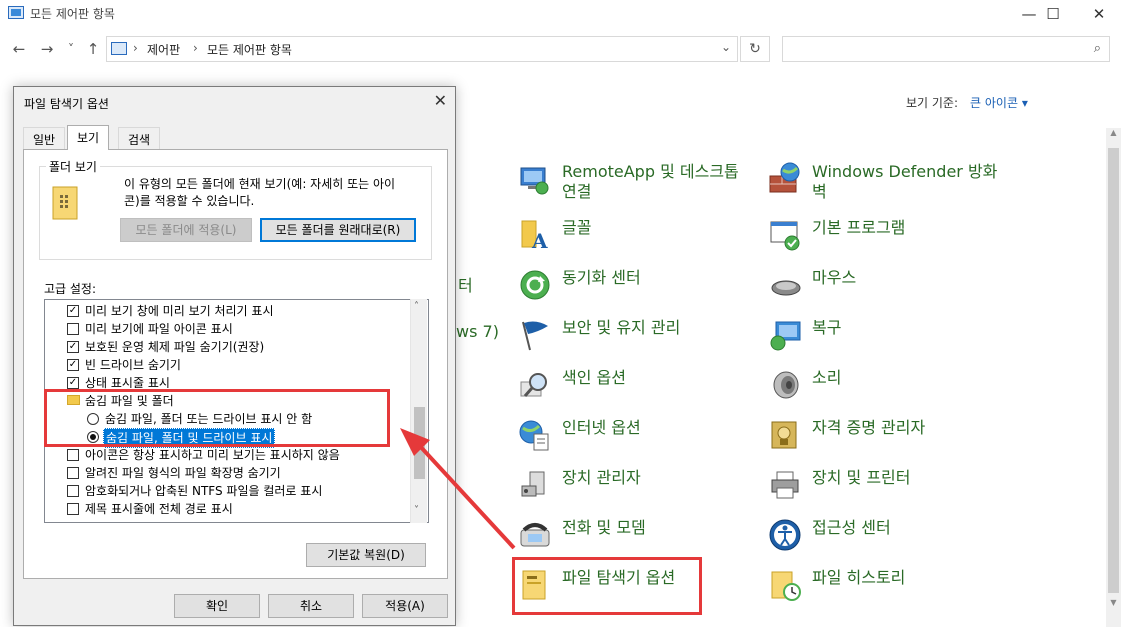 This screenshot has width=1121, height=627. What do you see at coordinates (71, 49) in the screenshot?
I see `recent-locations-button: ˅` at bounding box center [71, 49].